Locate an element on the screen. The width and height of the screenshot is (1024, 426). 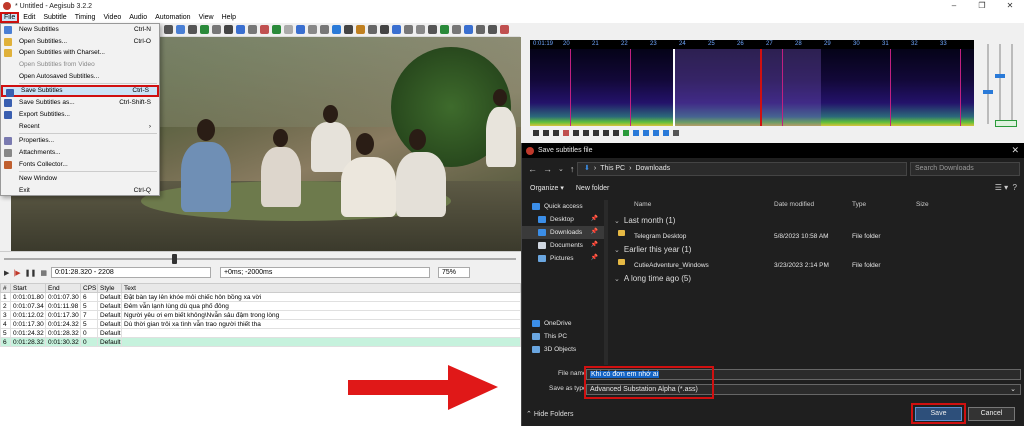
maximize-button: ❐ is located at coordinates (982, 6).